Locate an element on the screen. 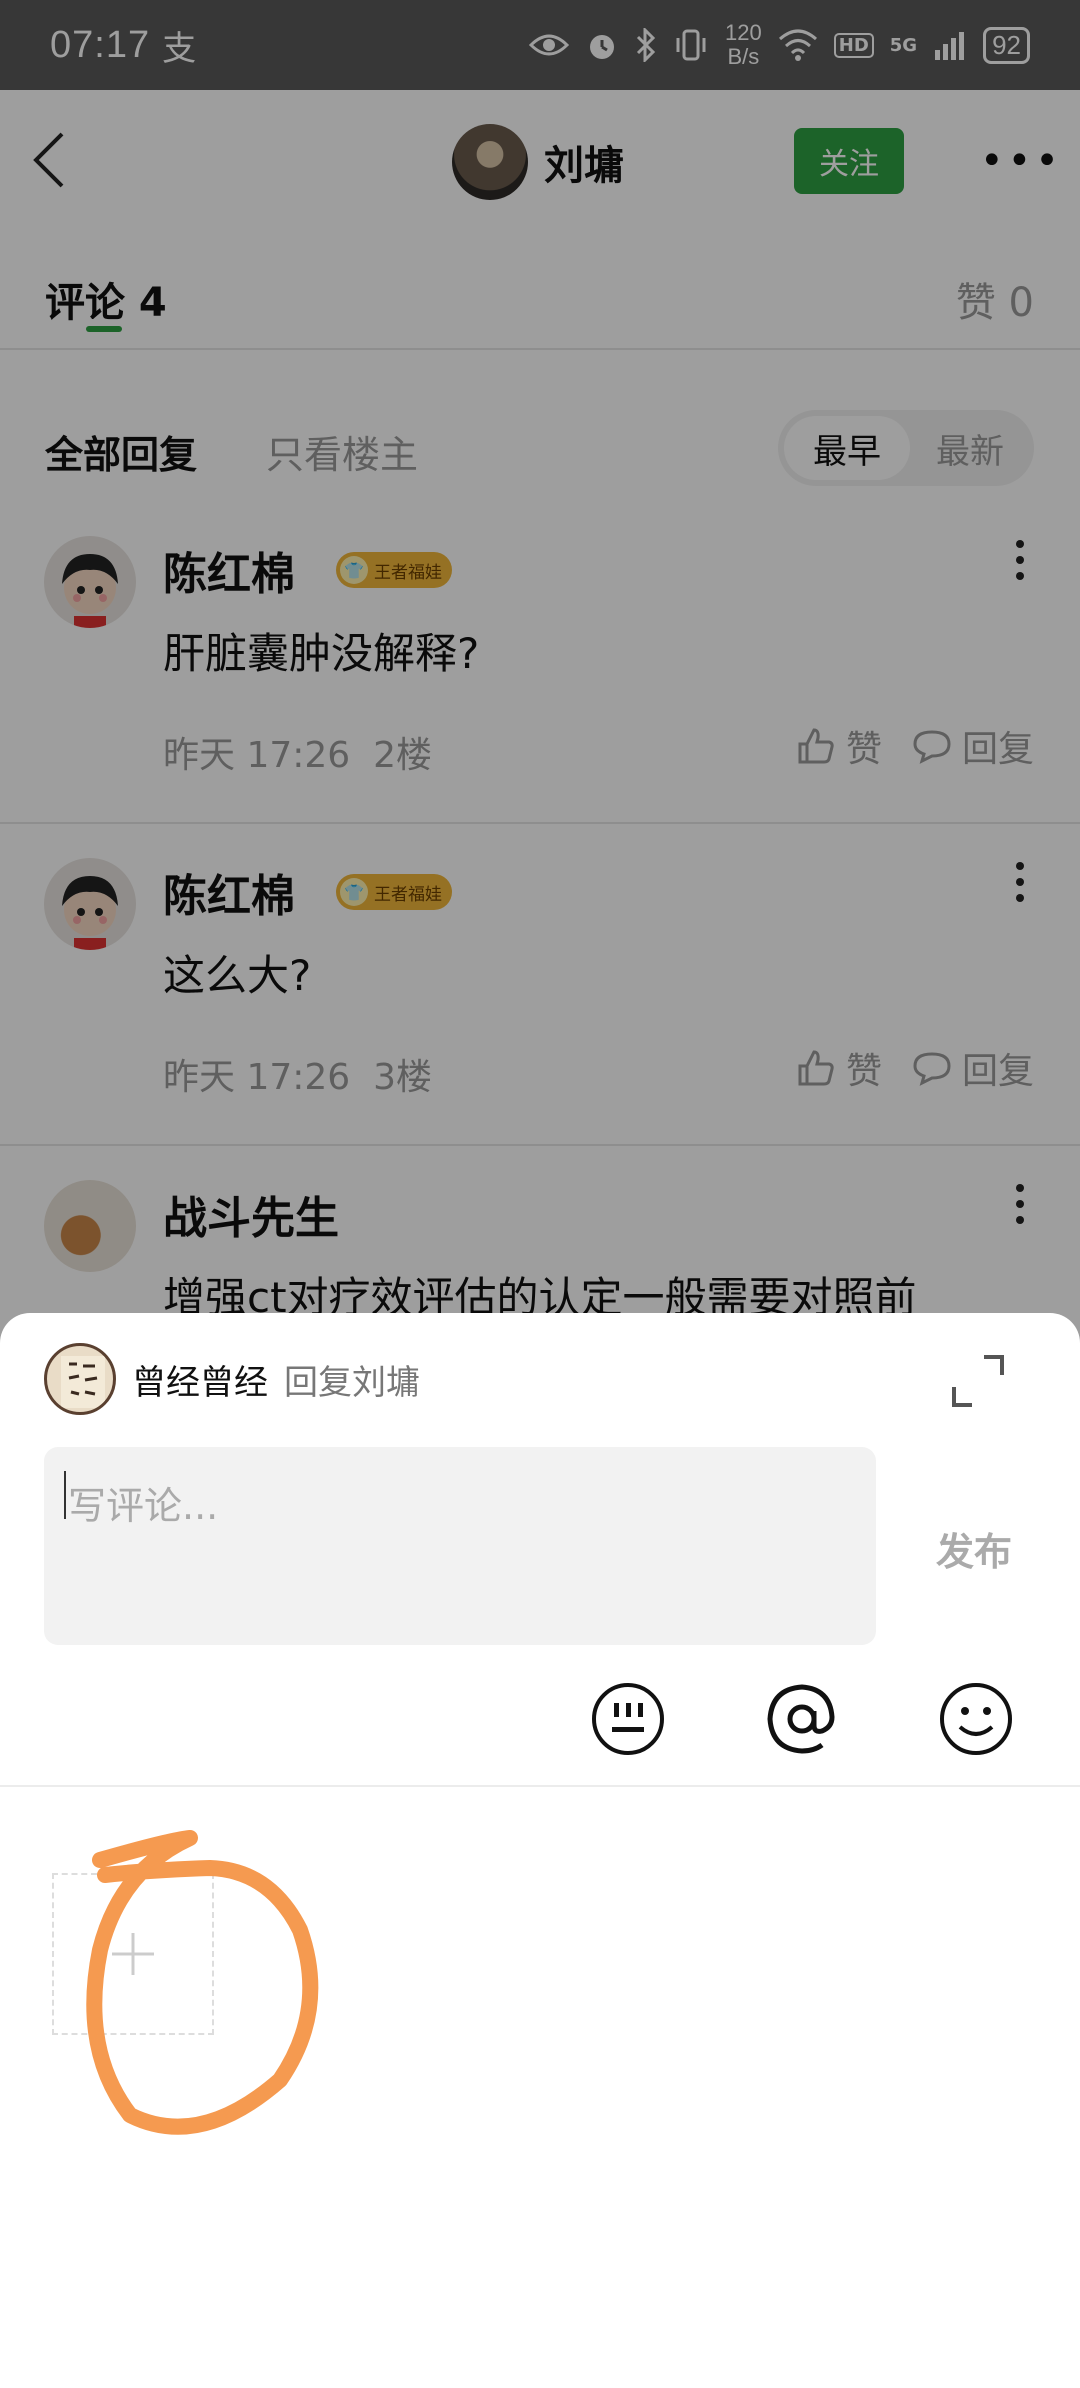 The image size is (1080, 2388). annotation-circle is located at coordinates (202, 1982).